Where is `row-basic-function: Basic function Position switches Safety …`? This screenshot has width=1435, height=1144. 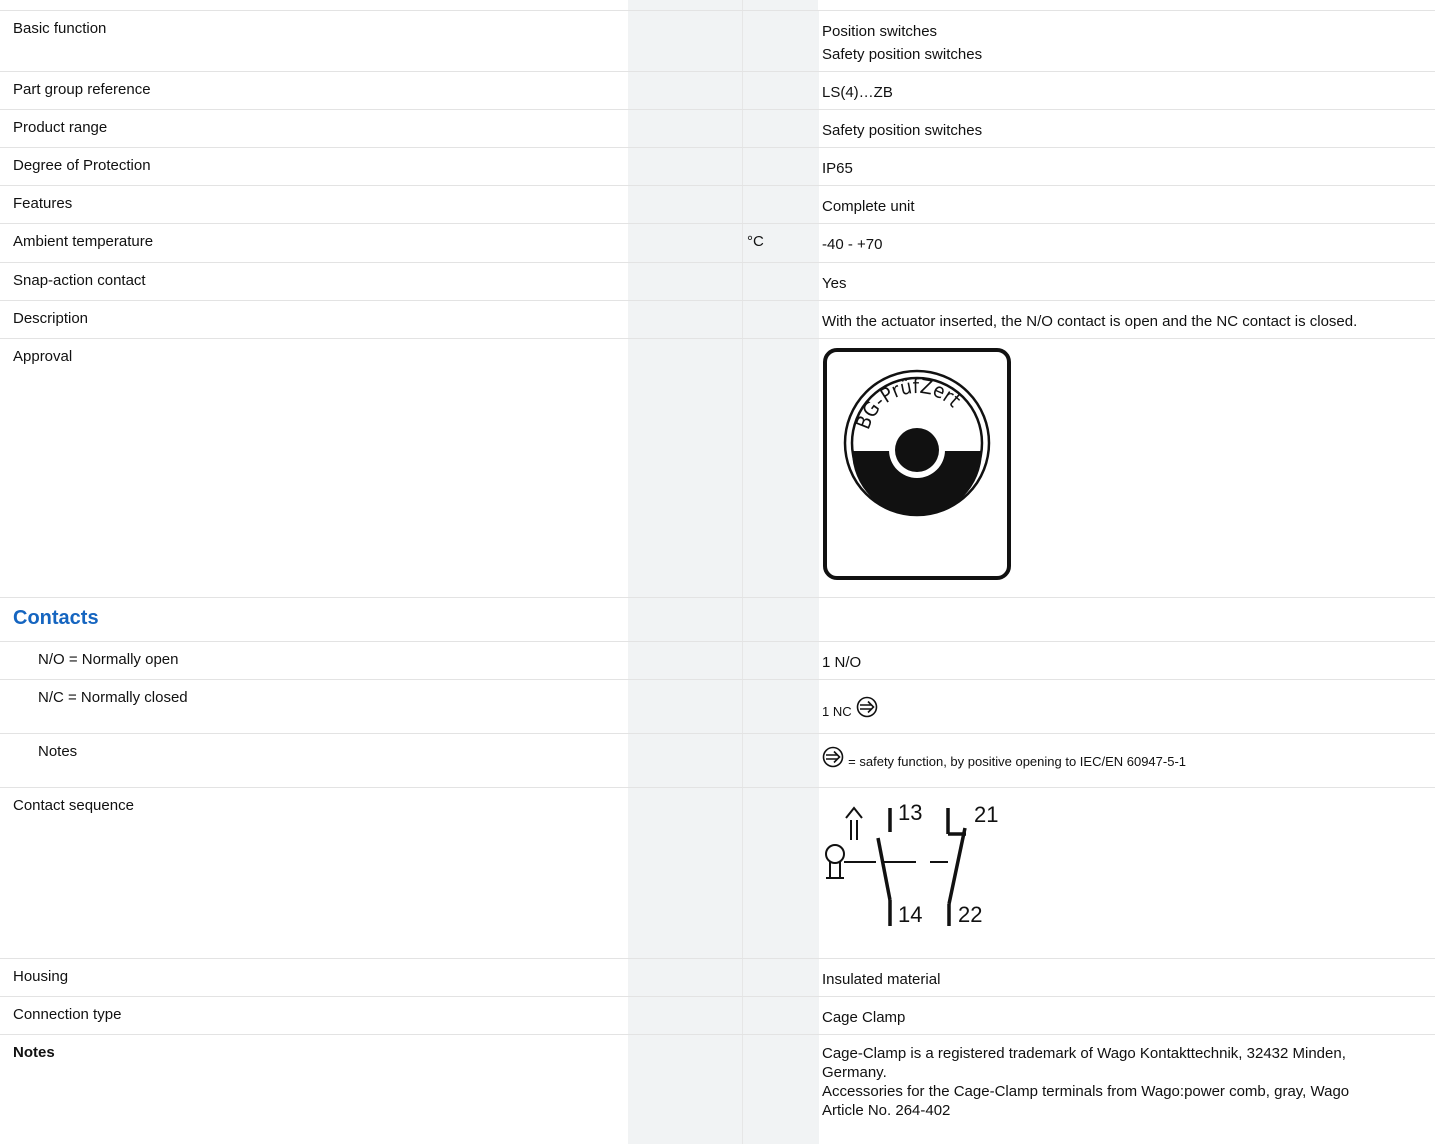 row-basic-function: Basic function Position switches Safety … is located at coordinates (717, 40).